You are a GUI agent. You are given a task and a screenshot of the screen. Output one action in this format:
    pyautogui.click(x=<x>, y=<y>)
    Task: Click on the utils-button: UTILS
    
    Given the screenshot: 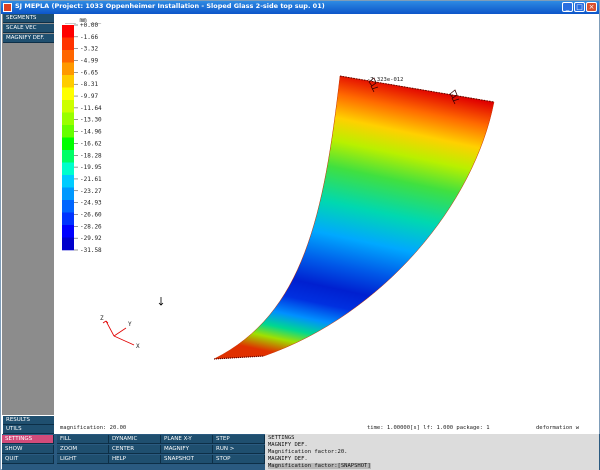 What is the action you would take?
    pyautogui.click(x=28, y=429)
    